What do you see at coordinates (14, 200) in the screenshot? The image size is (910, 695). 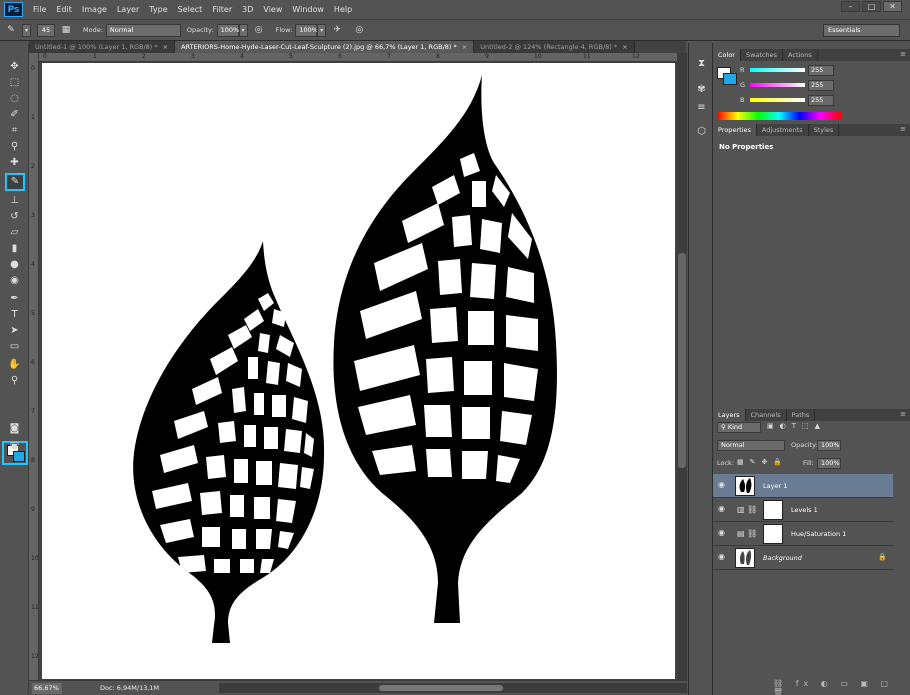 I see `stamp-tool-icon: ⊥` at bounding box center [14, 200].